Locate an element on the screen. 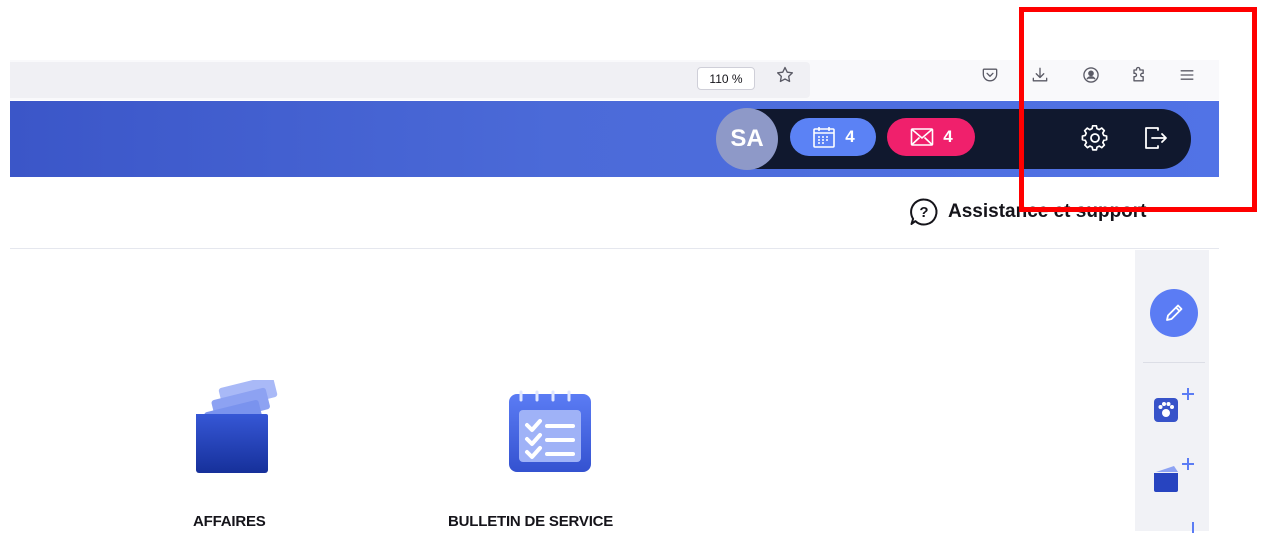 This screenshot has width=1261, height=538. rail-divider is located at coordinates (1174, 362).